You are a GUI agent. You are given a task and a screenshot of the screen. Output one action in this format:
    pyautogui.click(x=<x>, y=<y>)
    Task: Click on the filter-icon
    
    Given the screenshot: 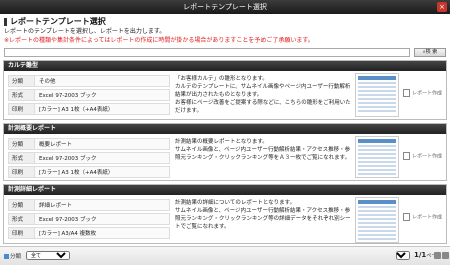 What is the action you would take?
    pyautogui.click(x=6, y=256)
    